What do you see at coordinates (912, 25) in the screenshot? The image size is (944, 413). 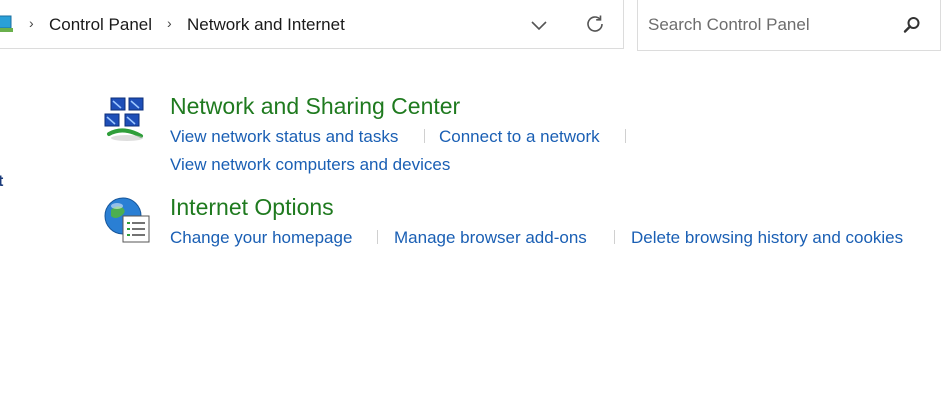 I see `search-icon` at bounding box center [912, 25].